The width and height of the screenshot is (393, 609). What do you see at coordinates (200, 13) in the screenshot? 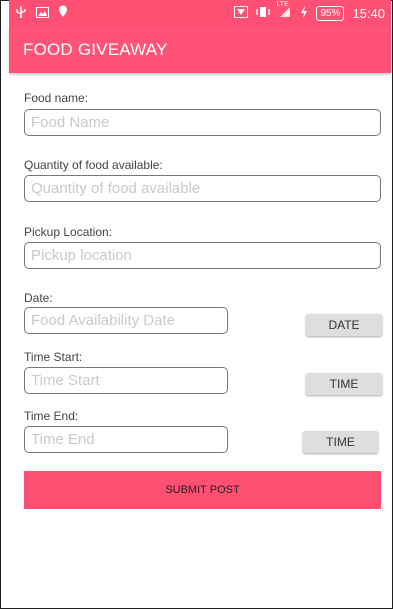
I see `status-bar: LTE 95% 15:40` at bounding box center [200, 13].